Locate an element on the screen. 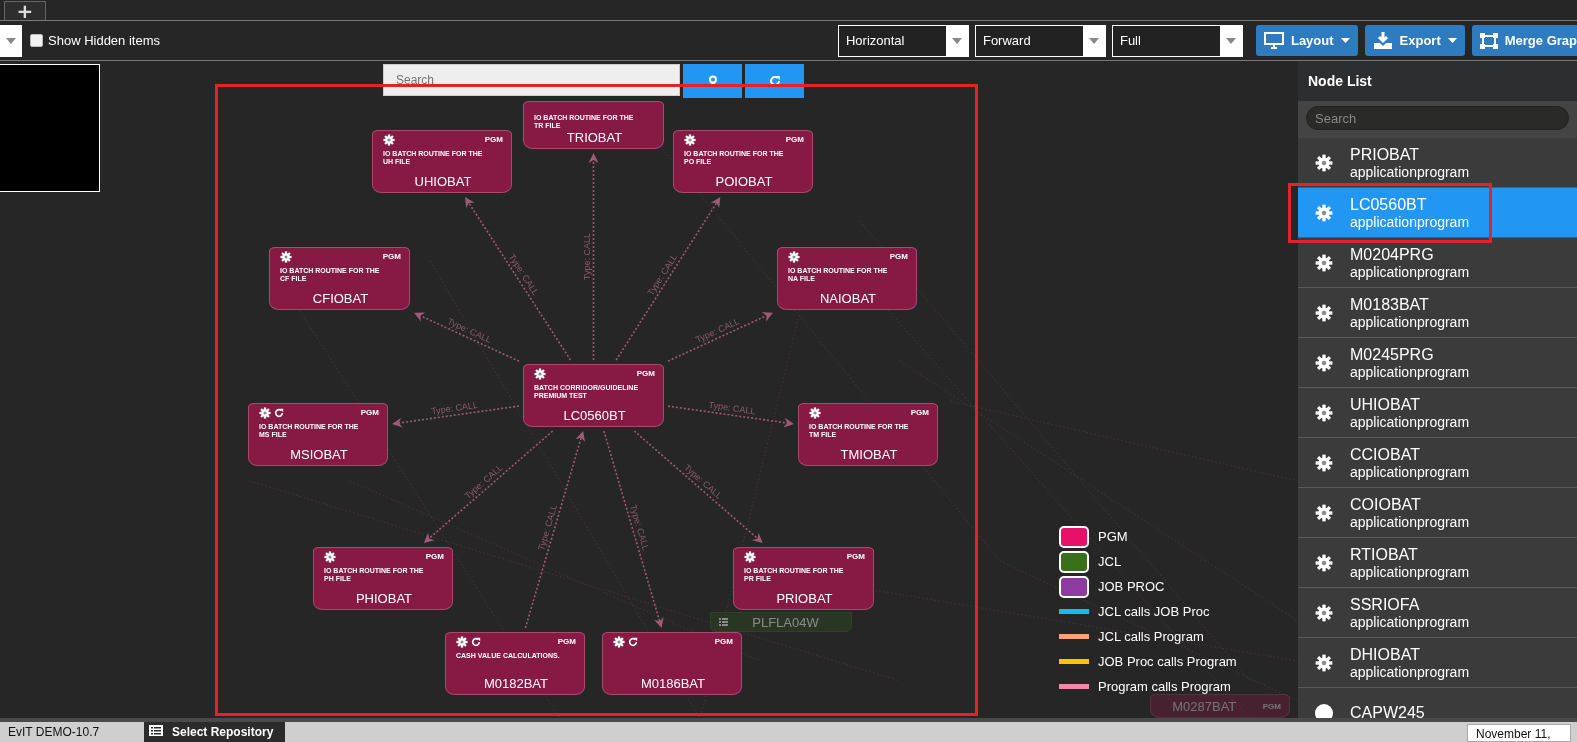 The height and width of the screenshot is (742, 1577). select-value: Forward is located at coordinates (1006, 41).